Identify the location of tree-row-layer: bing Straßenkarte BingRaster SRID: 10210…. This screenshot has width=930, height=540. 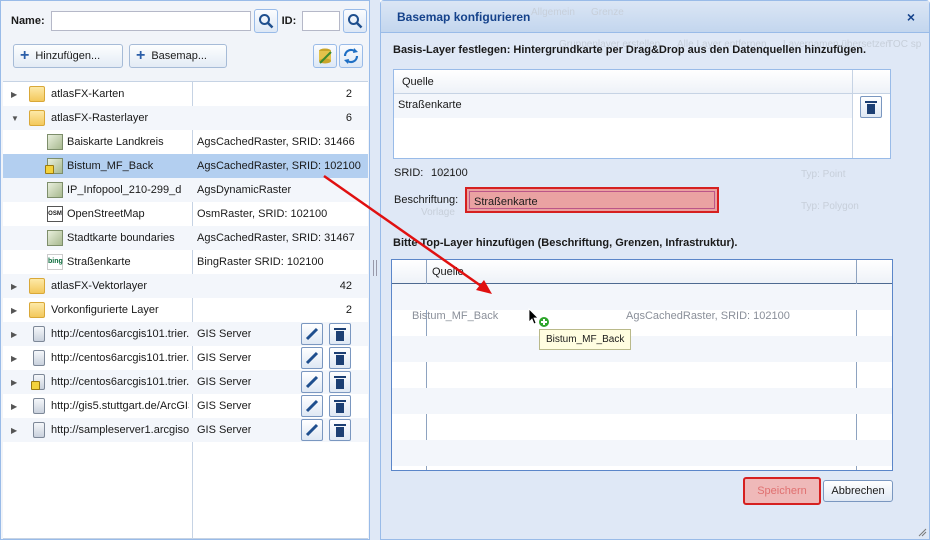
(185, 262).